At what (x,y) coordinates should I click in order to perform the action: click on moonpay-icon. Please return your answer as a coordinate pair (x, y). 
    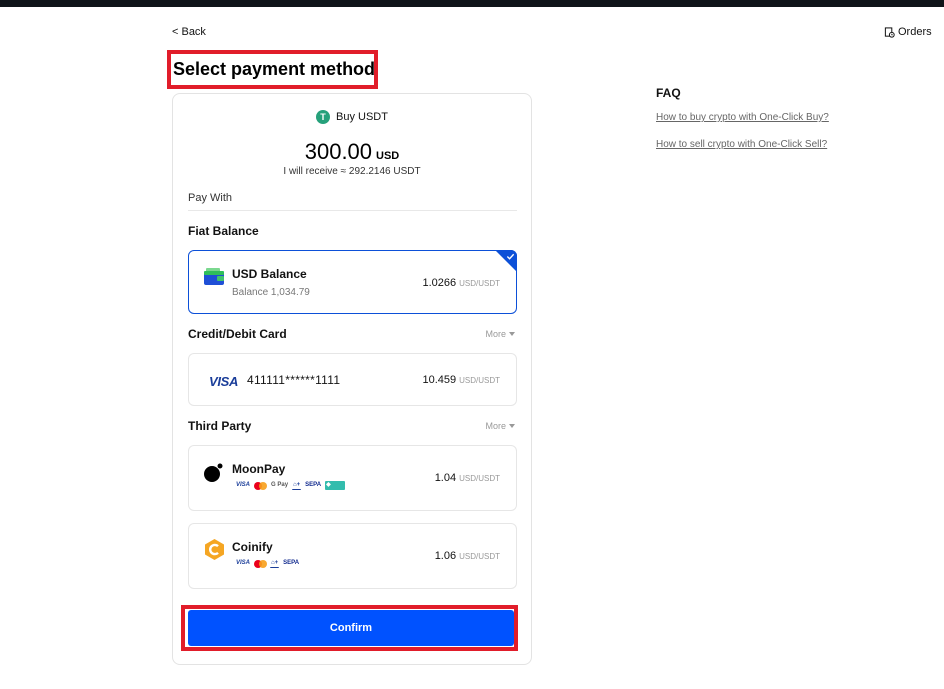
    Looking at the image, I should click on (213, 472).